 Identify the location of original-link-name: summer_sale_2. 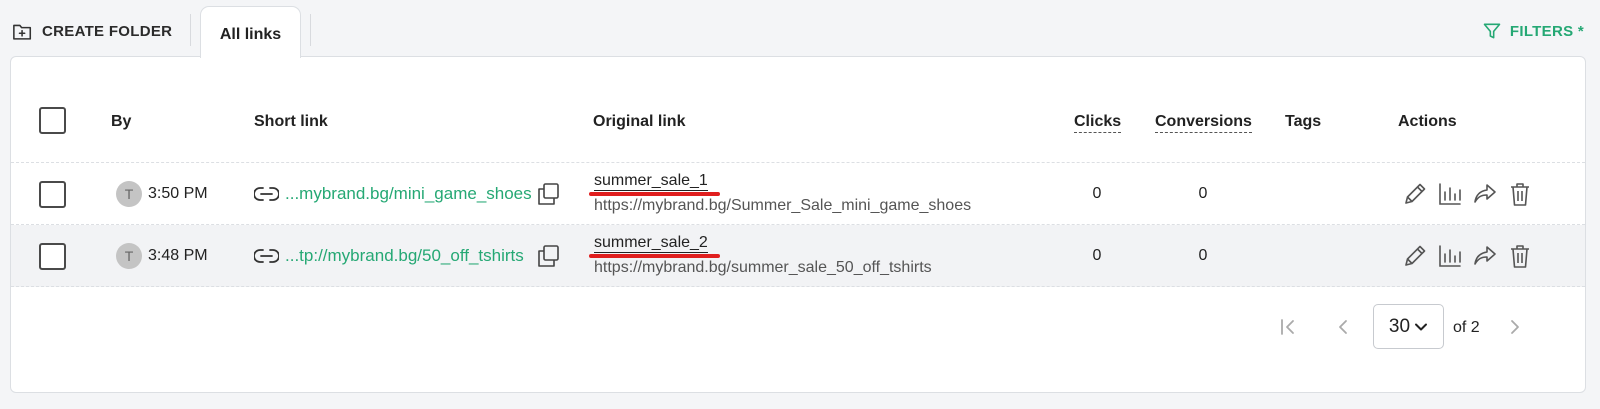
(651, 243).